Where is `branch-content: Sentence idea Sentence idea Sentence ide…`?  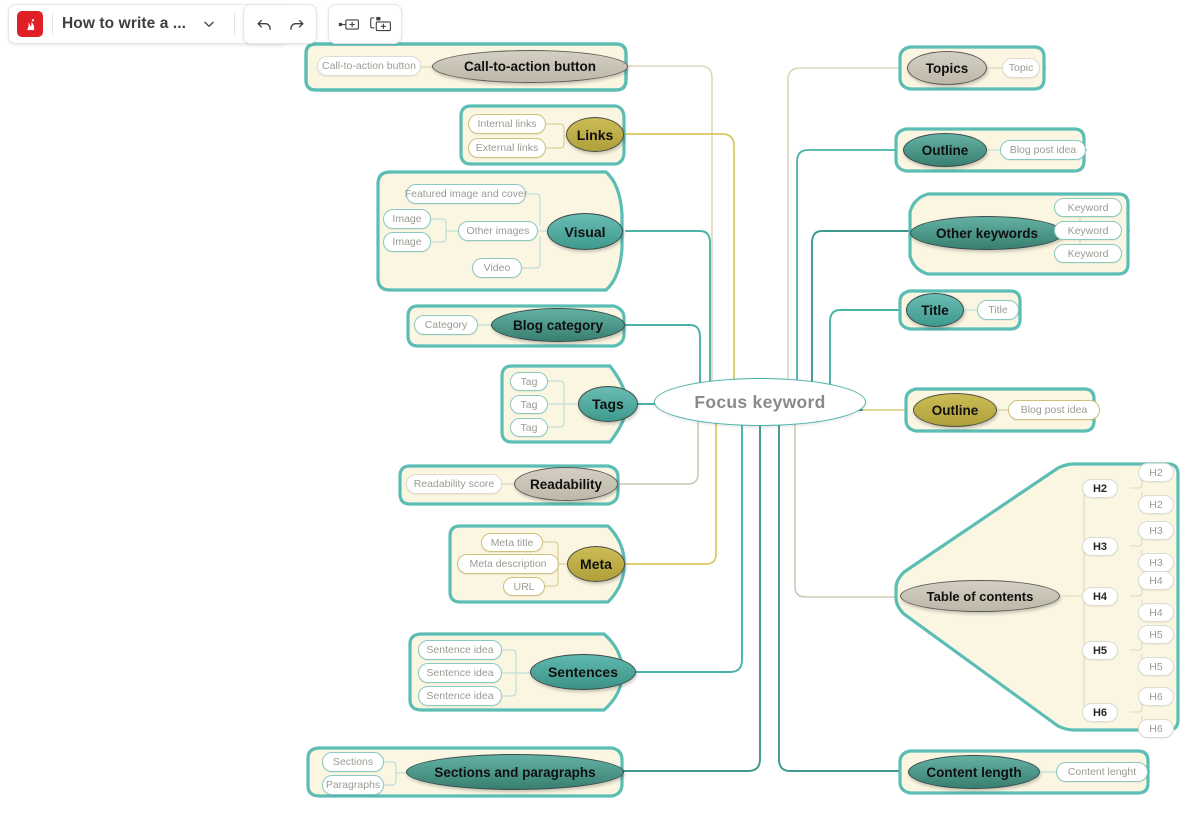 branch-content: Sentence idea Sentence idea Sentence ide… is located at coordinates (522, 672).